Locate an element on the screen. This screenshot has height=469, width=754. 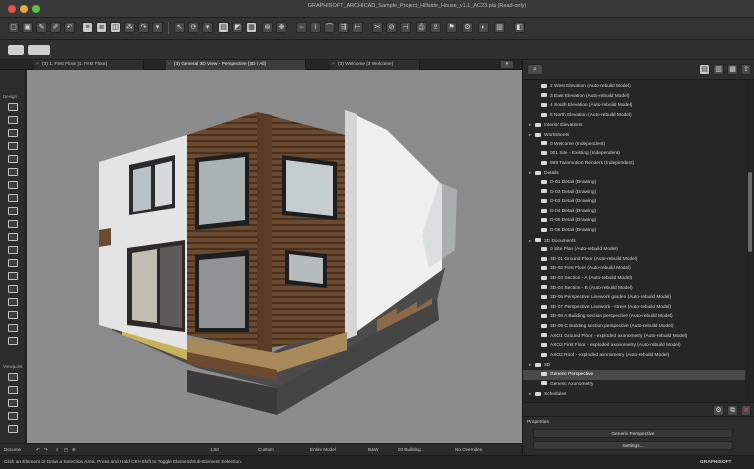
navigator-folder: ▸ 3D Documents is located at coordinates (634, 241).